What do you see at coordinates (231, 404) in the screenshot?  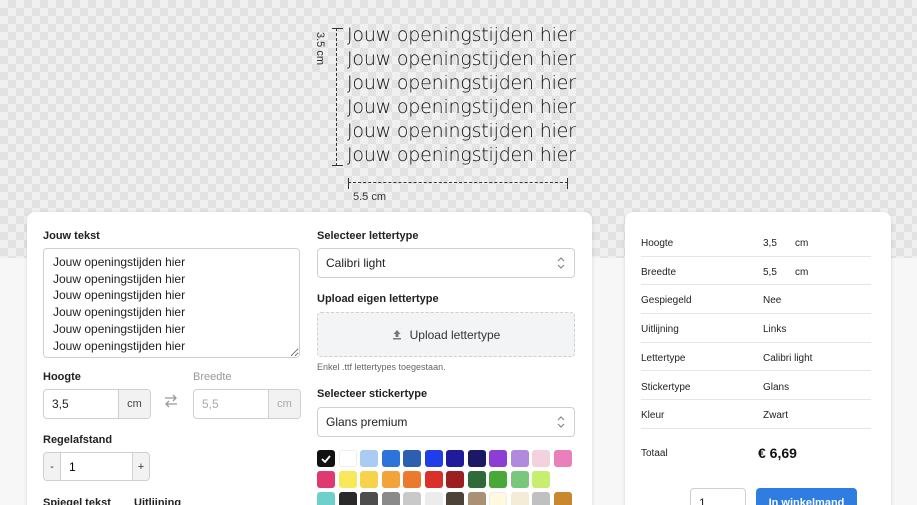 I see `width-input` at bounding box center [231, 404].